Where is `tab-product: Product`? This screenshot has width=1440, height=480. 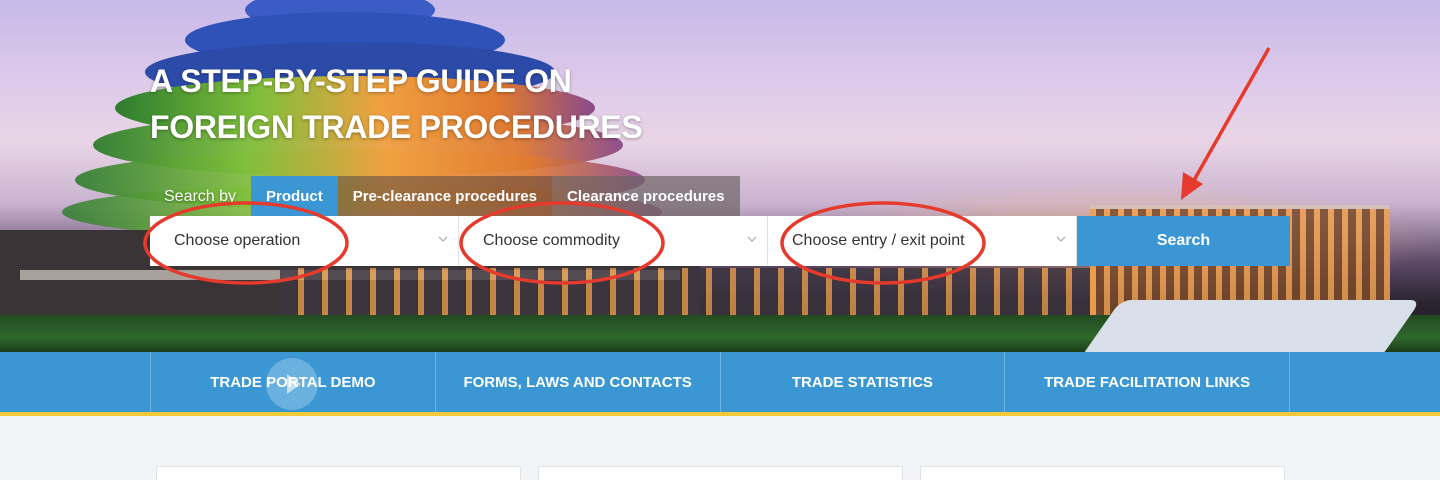 tab-product: Product is located at coordinates (294, 196).